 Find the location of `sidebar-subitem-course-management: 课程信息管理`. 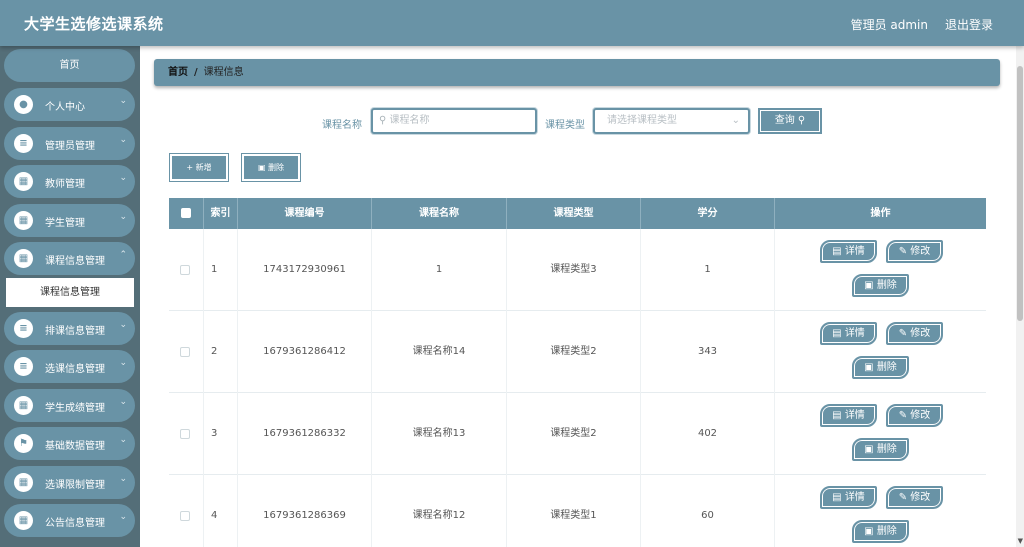

sidebar-subitem-course-management: 课程信息管理 is located at coordinates (70, 292).